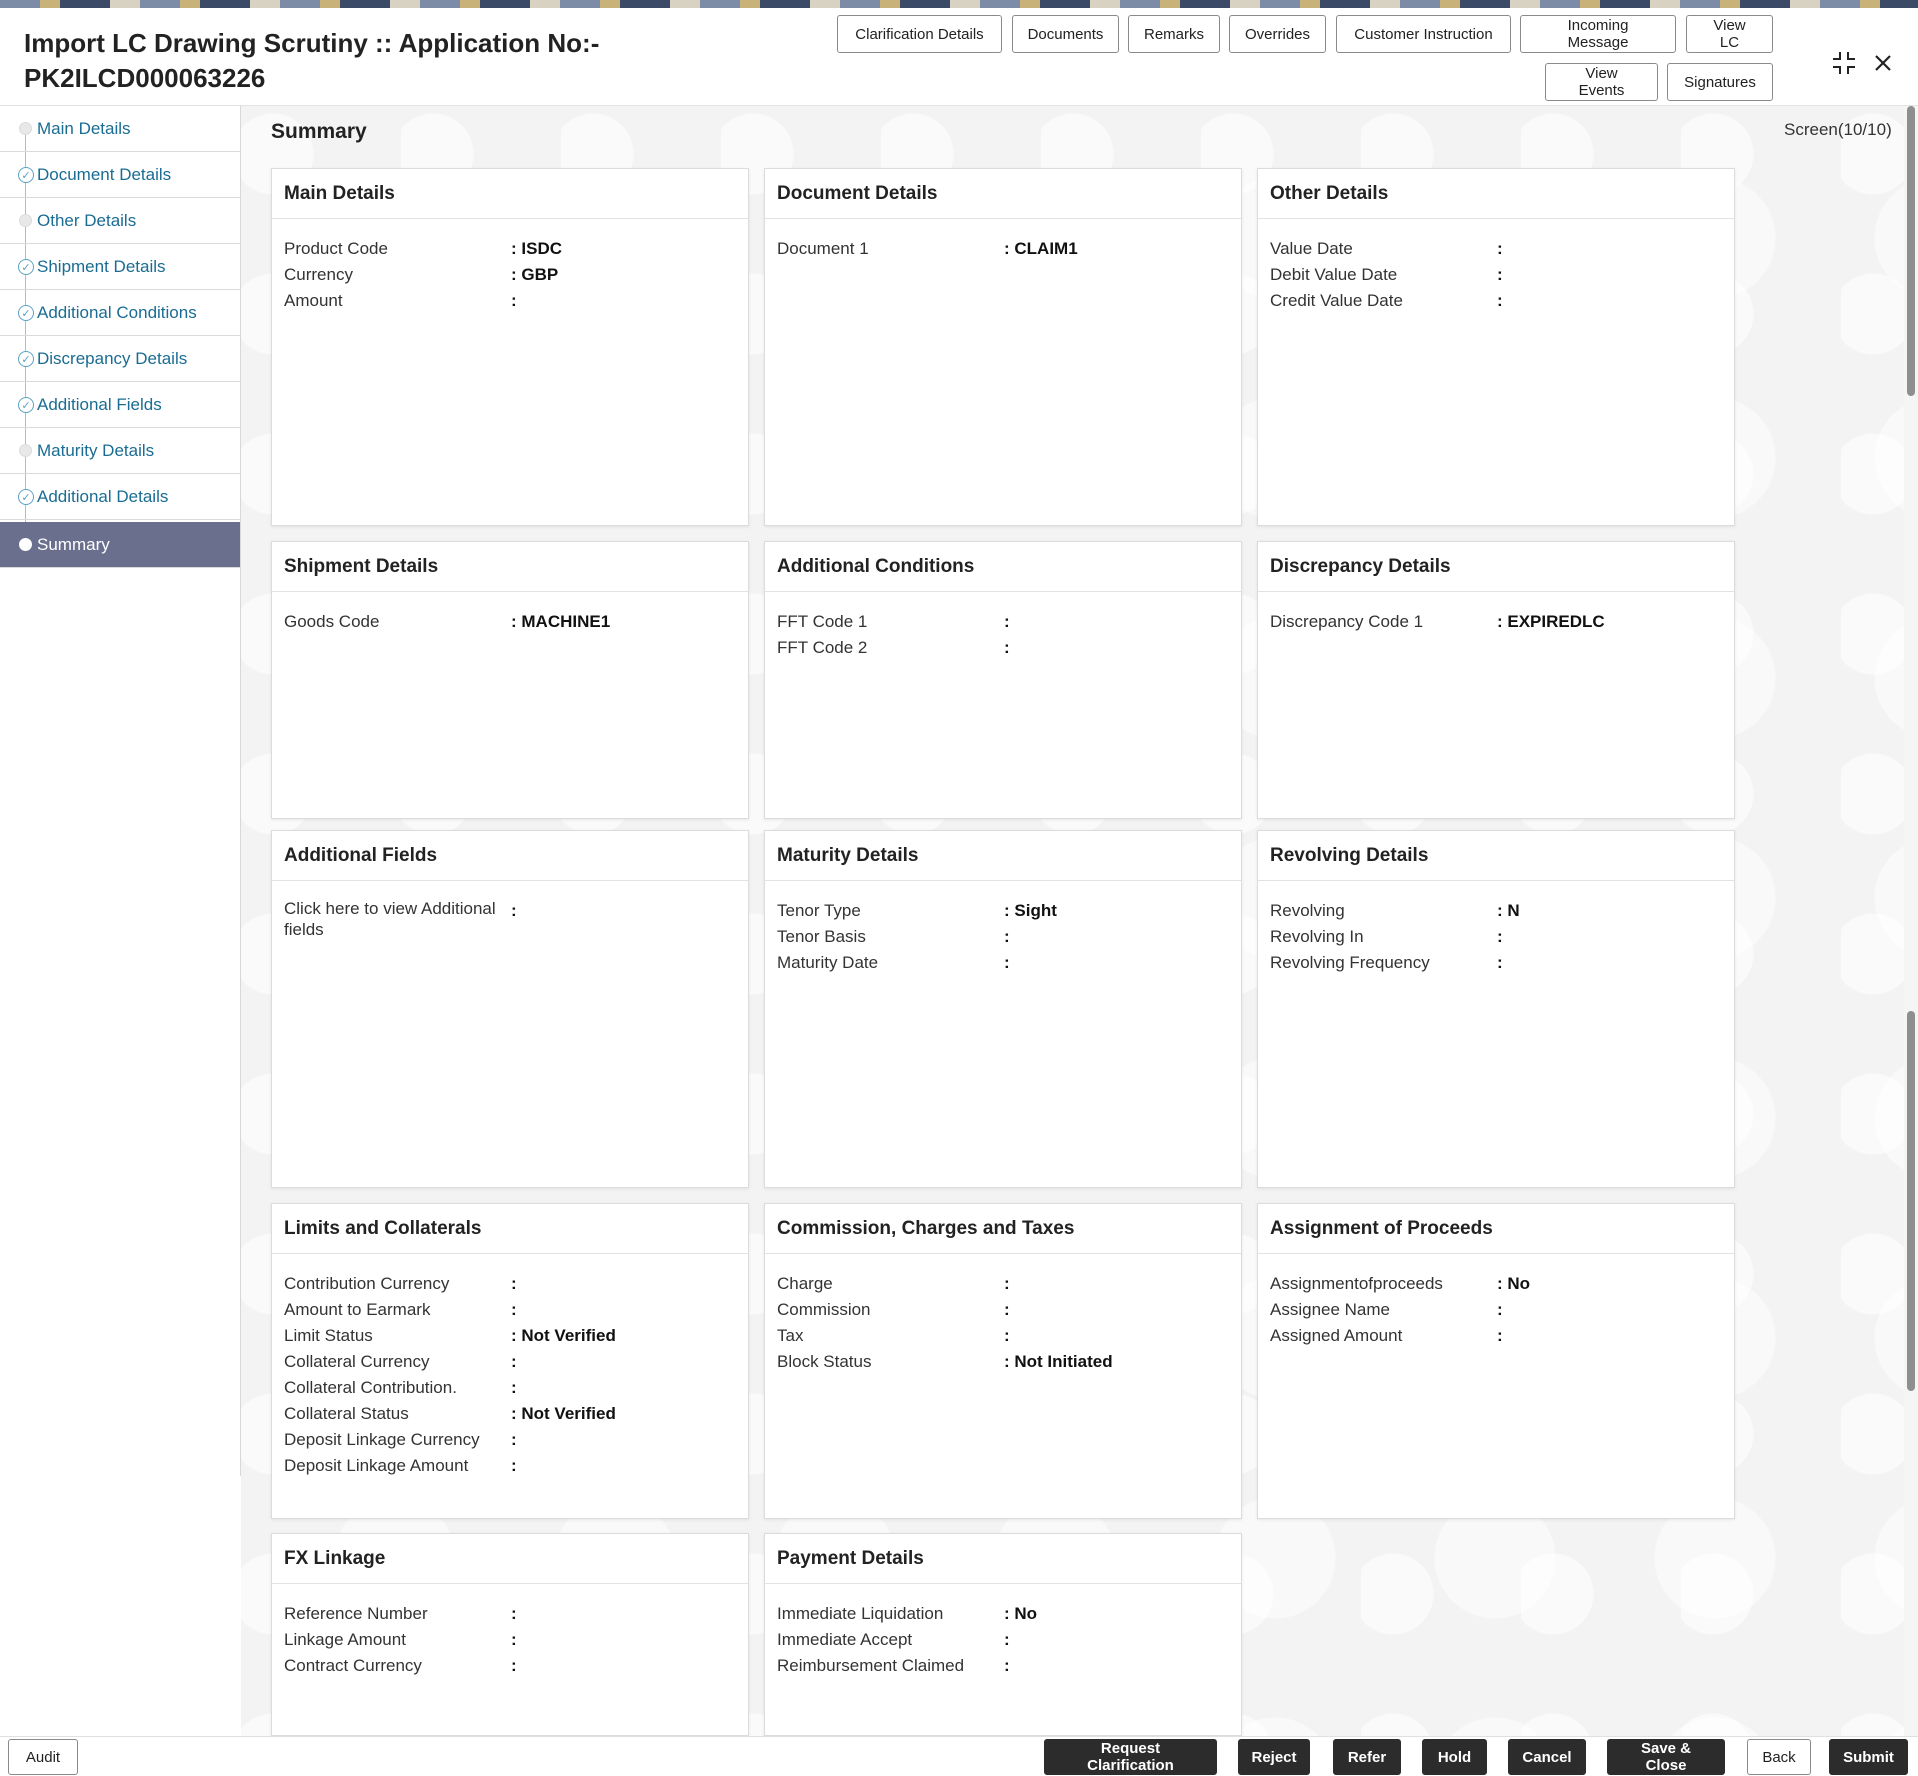  Describe the element at coordinates (1367, 1757) in the screenshot. I see `refer-button: Refer` at that location.